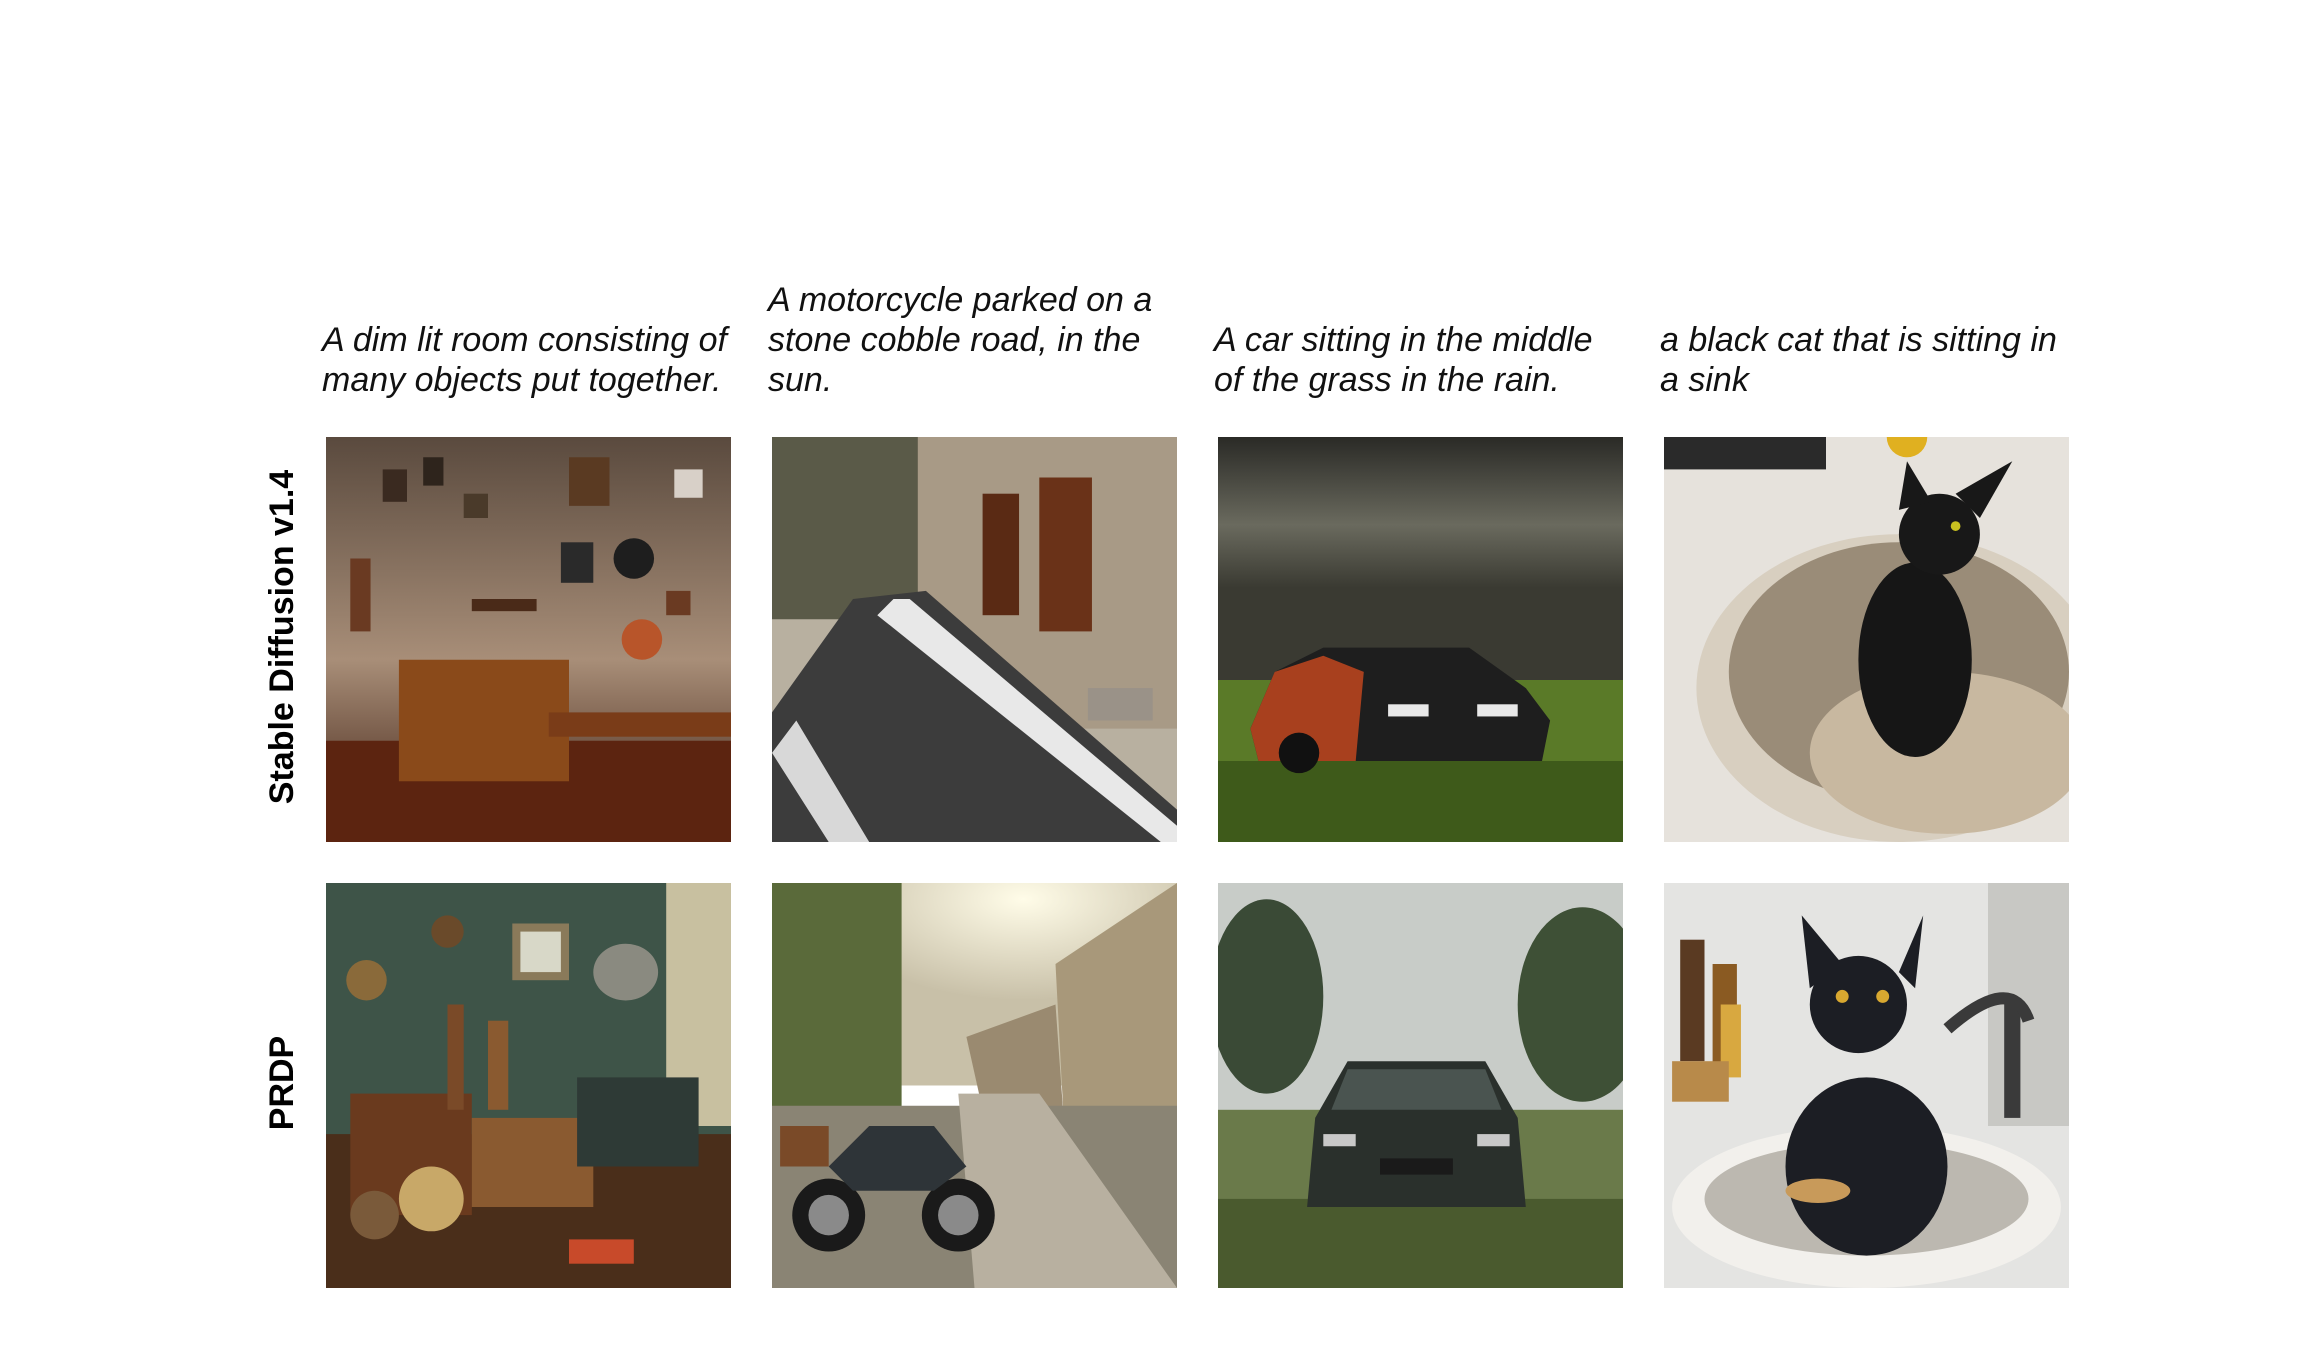 This screenshot has height=1364, width=2324. Describe the element at coordinates (282, 1083) in the screenshot. I see `row-label-prdp: PRDP` at that location.